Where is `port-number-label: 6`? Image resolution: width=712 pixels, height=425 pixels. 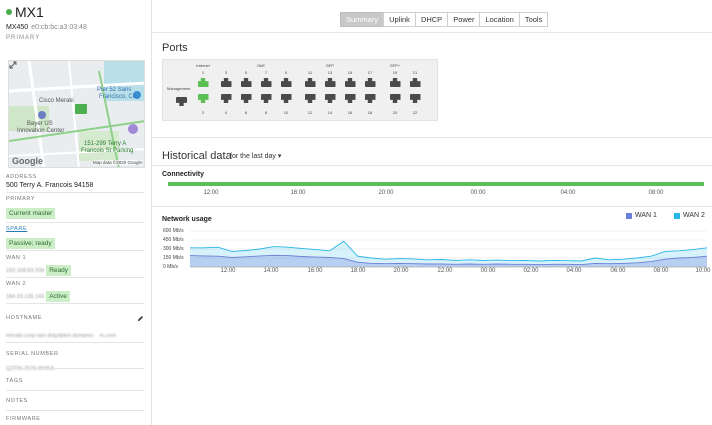
port-number-label: 6 is located at coordinates (246, 112).